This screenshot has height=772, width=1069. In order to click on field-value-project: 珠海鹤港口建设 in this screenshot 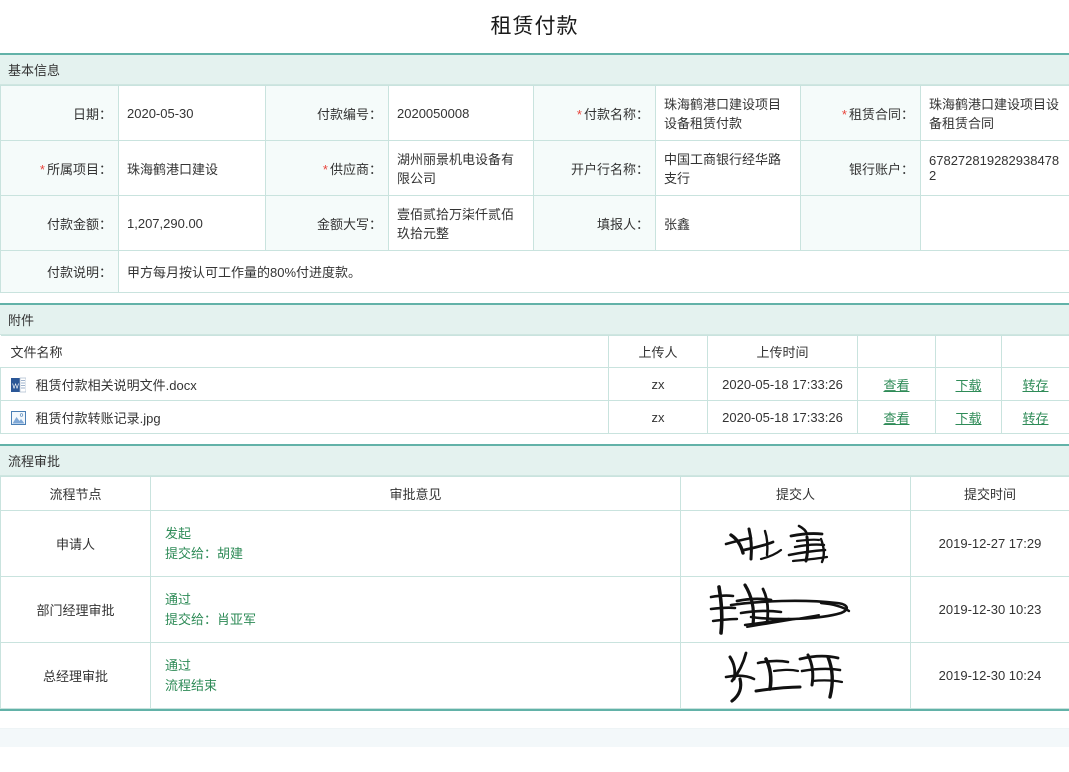, I will do `click(192, 168)`.